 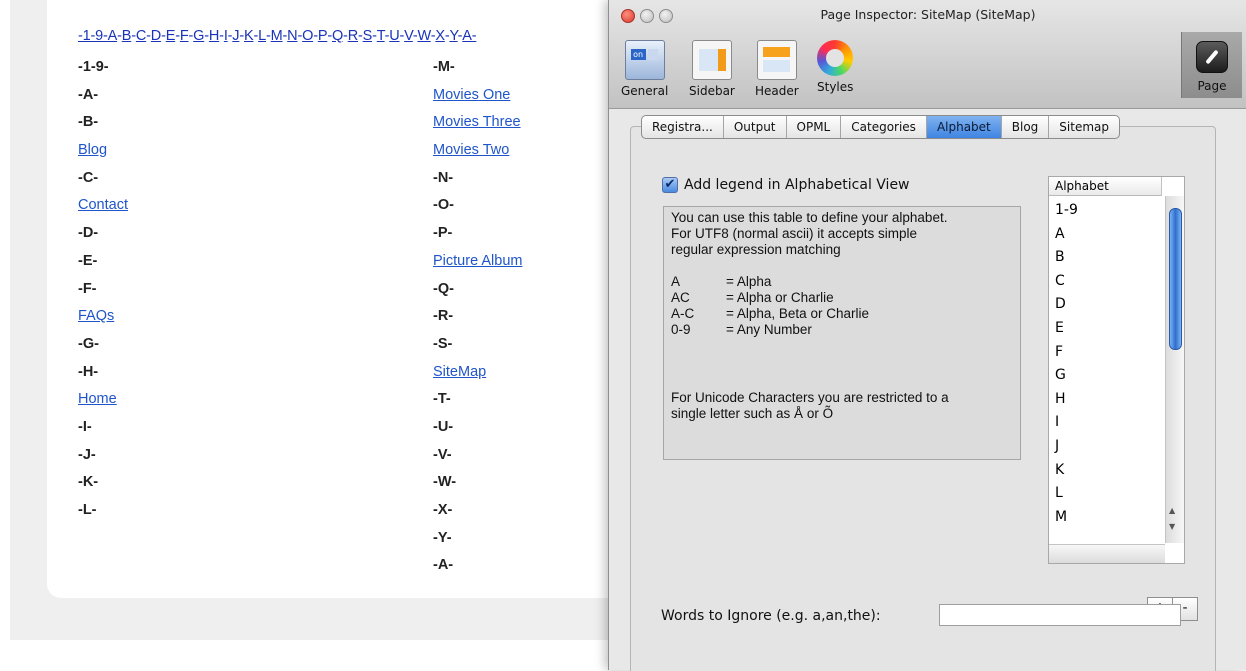 What do you see at coordinates (469, 36) in the screenshot?
I see `alphabet-nav-link: A-` at bounding box center [469, 36].